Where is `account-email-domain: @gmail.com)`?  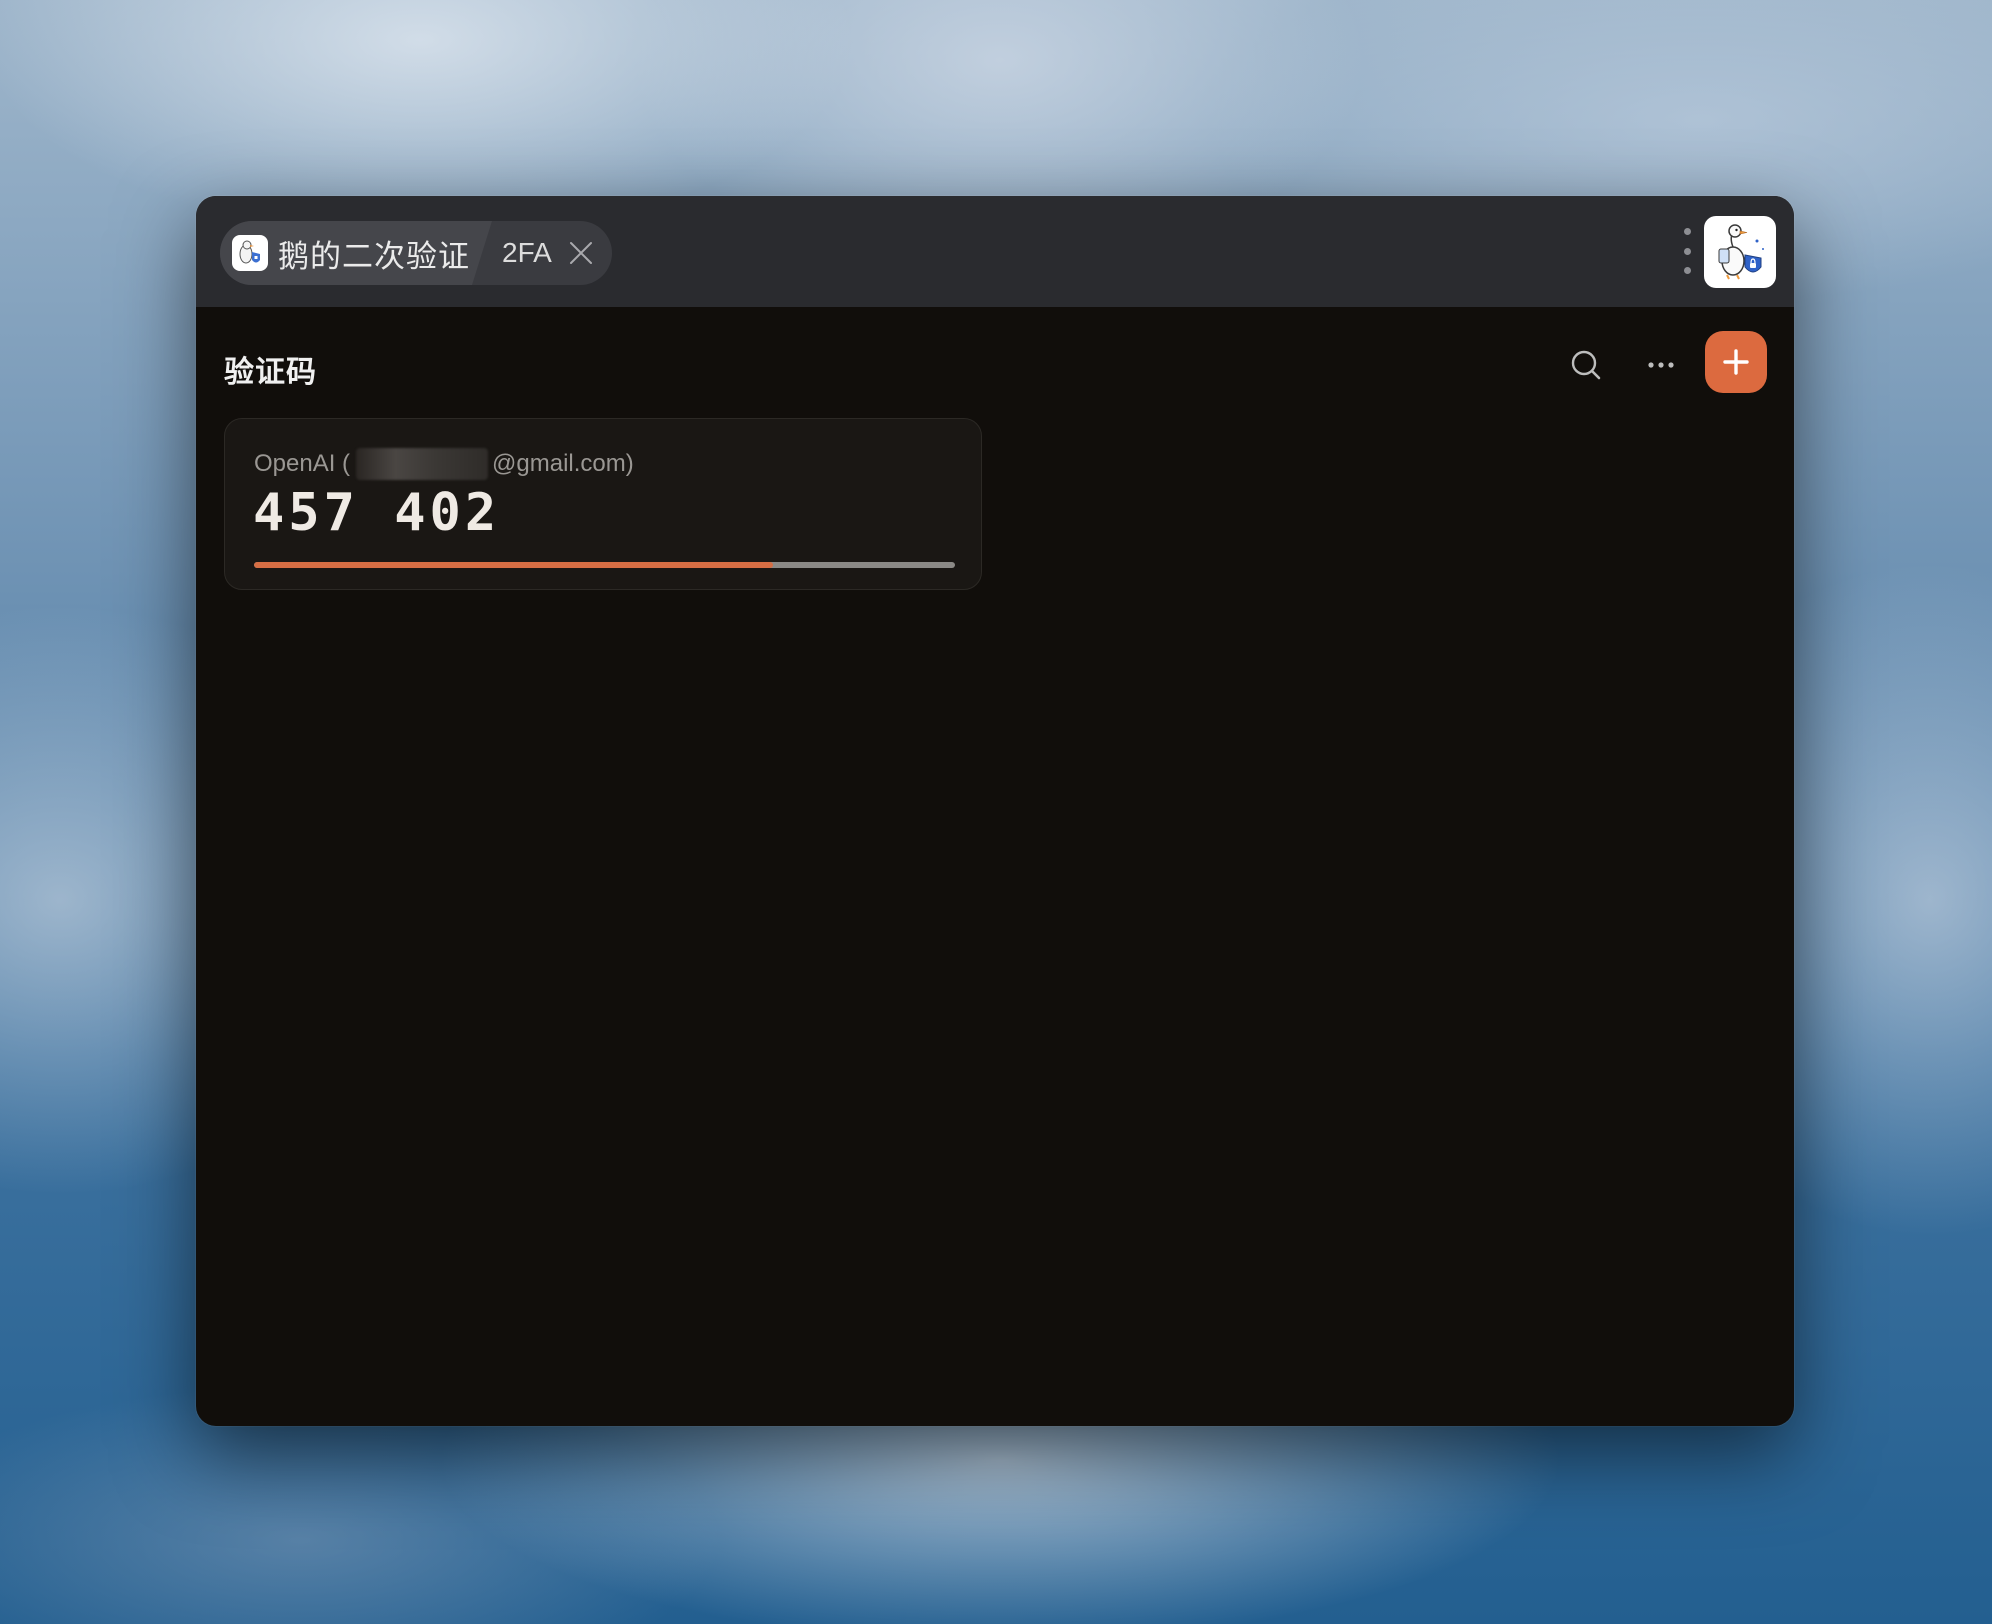 account-email-domain: @gmail.com) is located at coordinates (563, 463).